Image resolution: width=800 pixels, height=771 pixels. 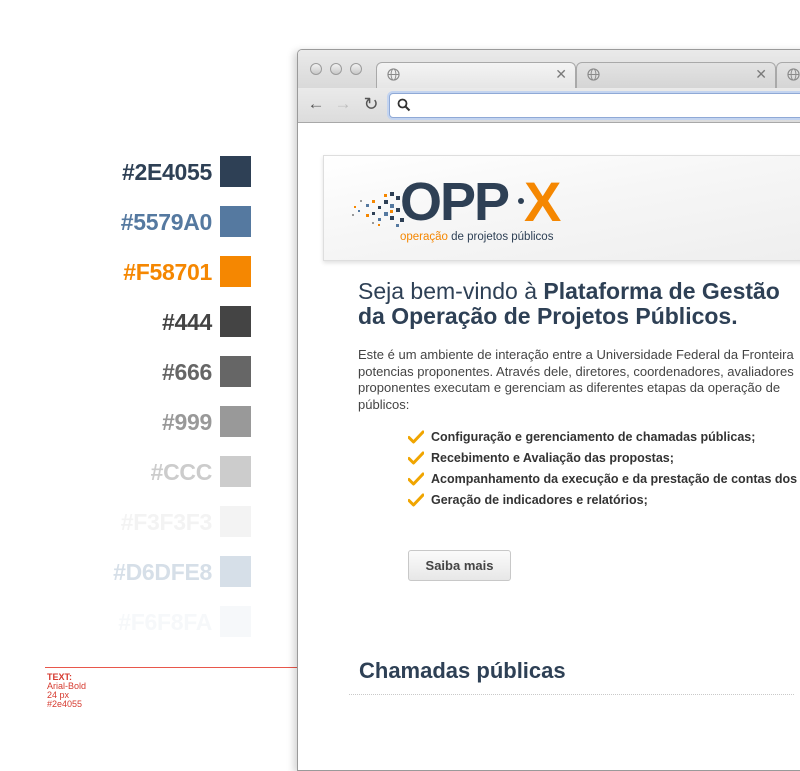 I want to click on swatch-row: #444, so click(x=125, y=322).